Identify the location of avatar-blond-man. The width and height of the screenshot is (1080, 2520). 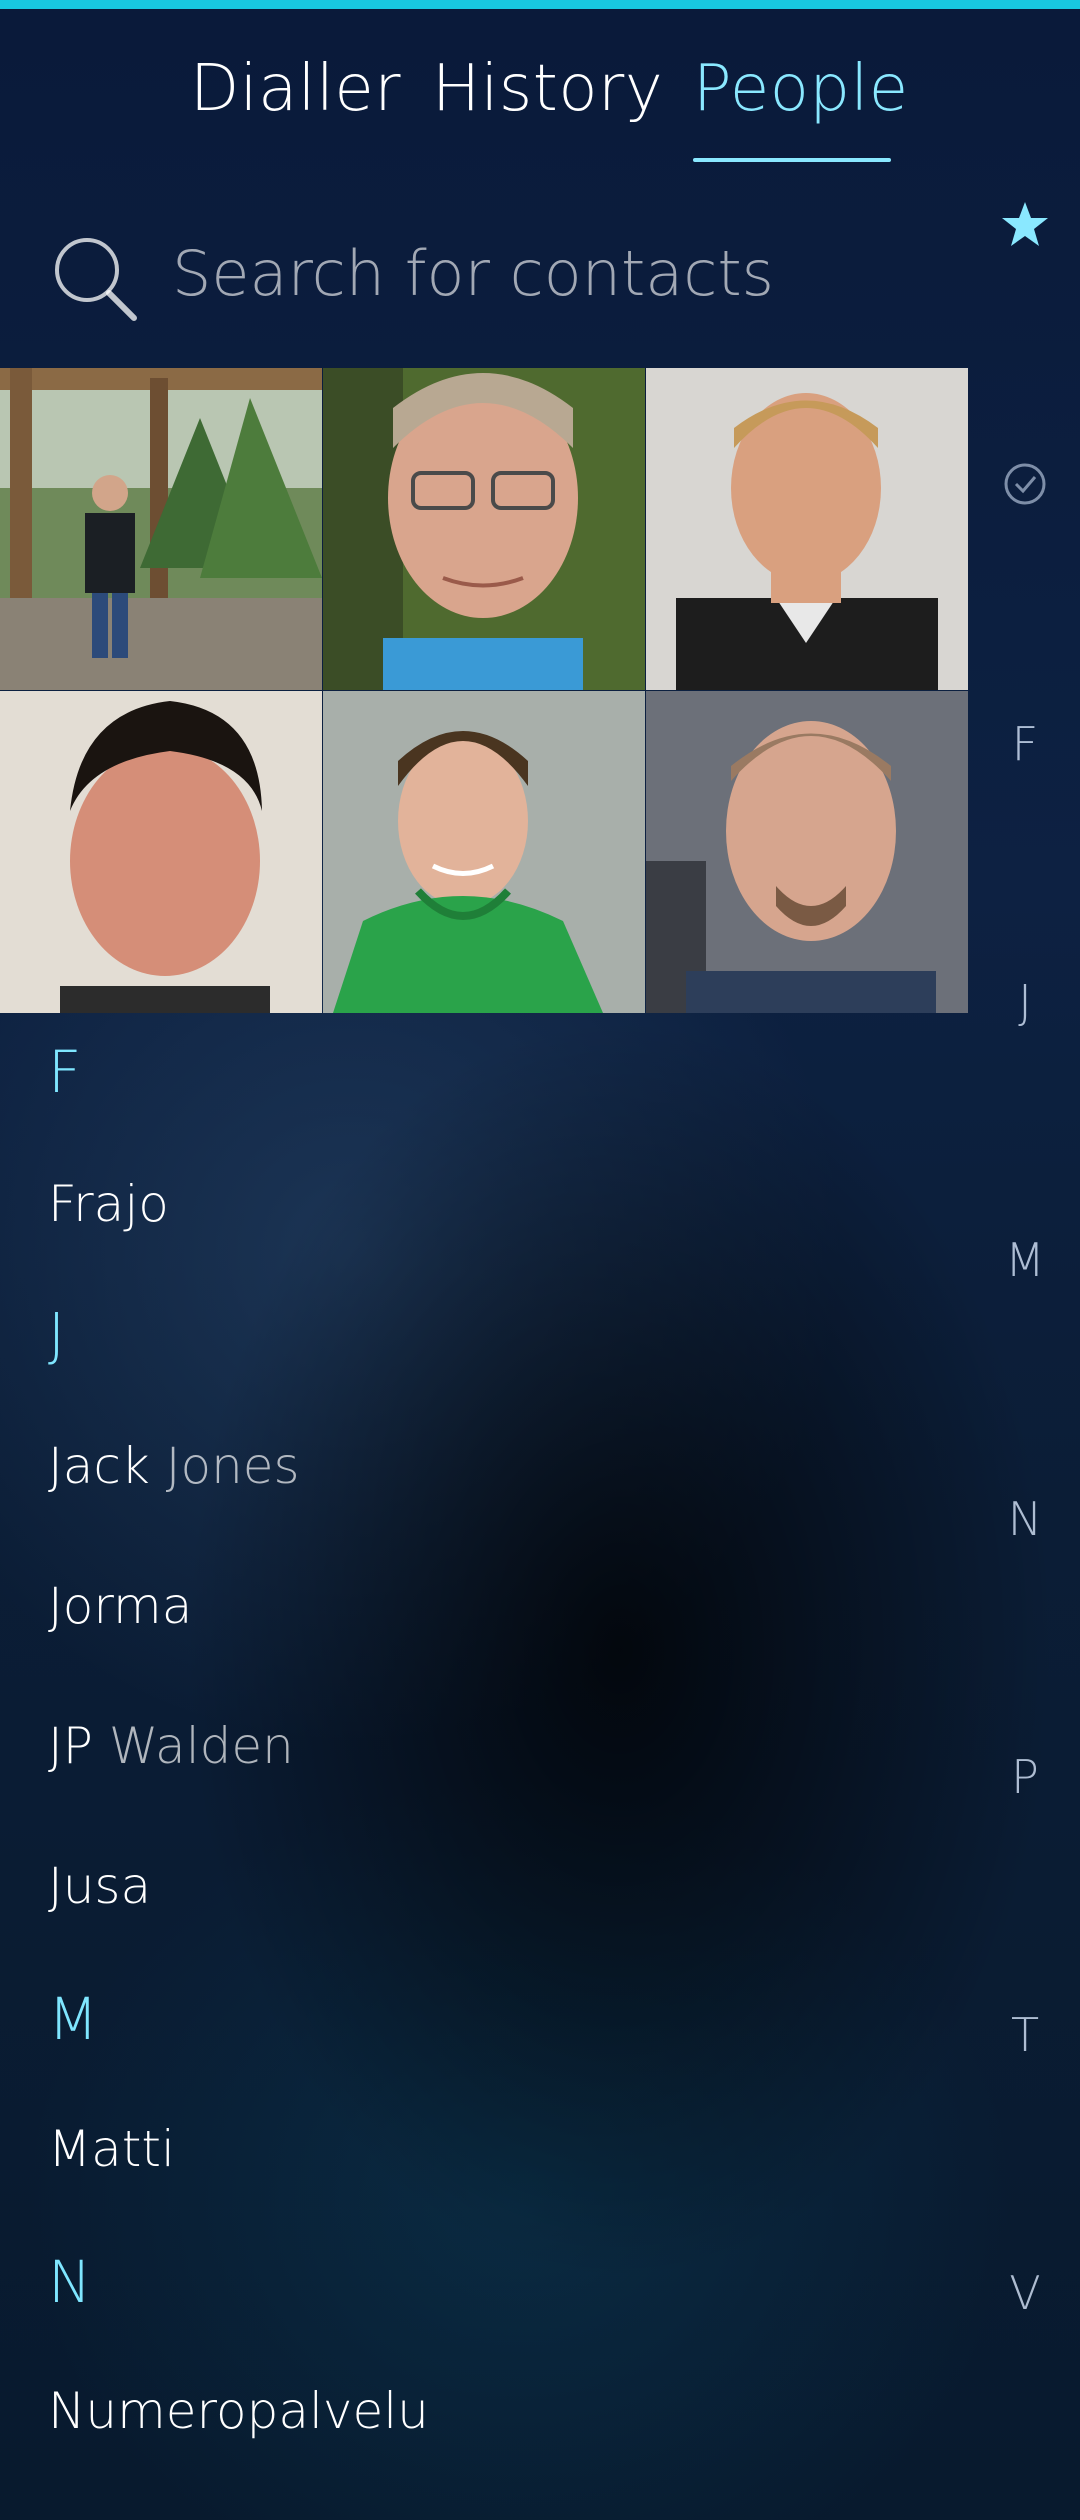
(807, 529).